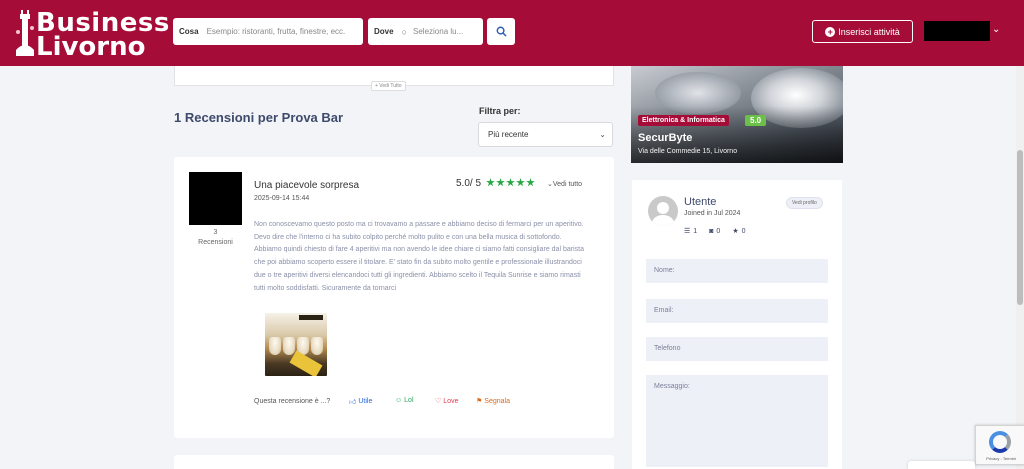 The image size is (1024, 469). I want to click on name-field-placeholder: Nome:, so click(664, 270).